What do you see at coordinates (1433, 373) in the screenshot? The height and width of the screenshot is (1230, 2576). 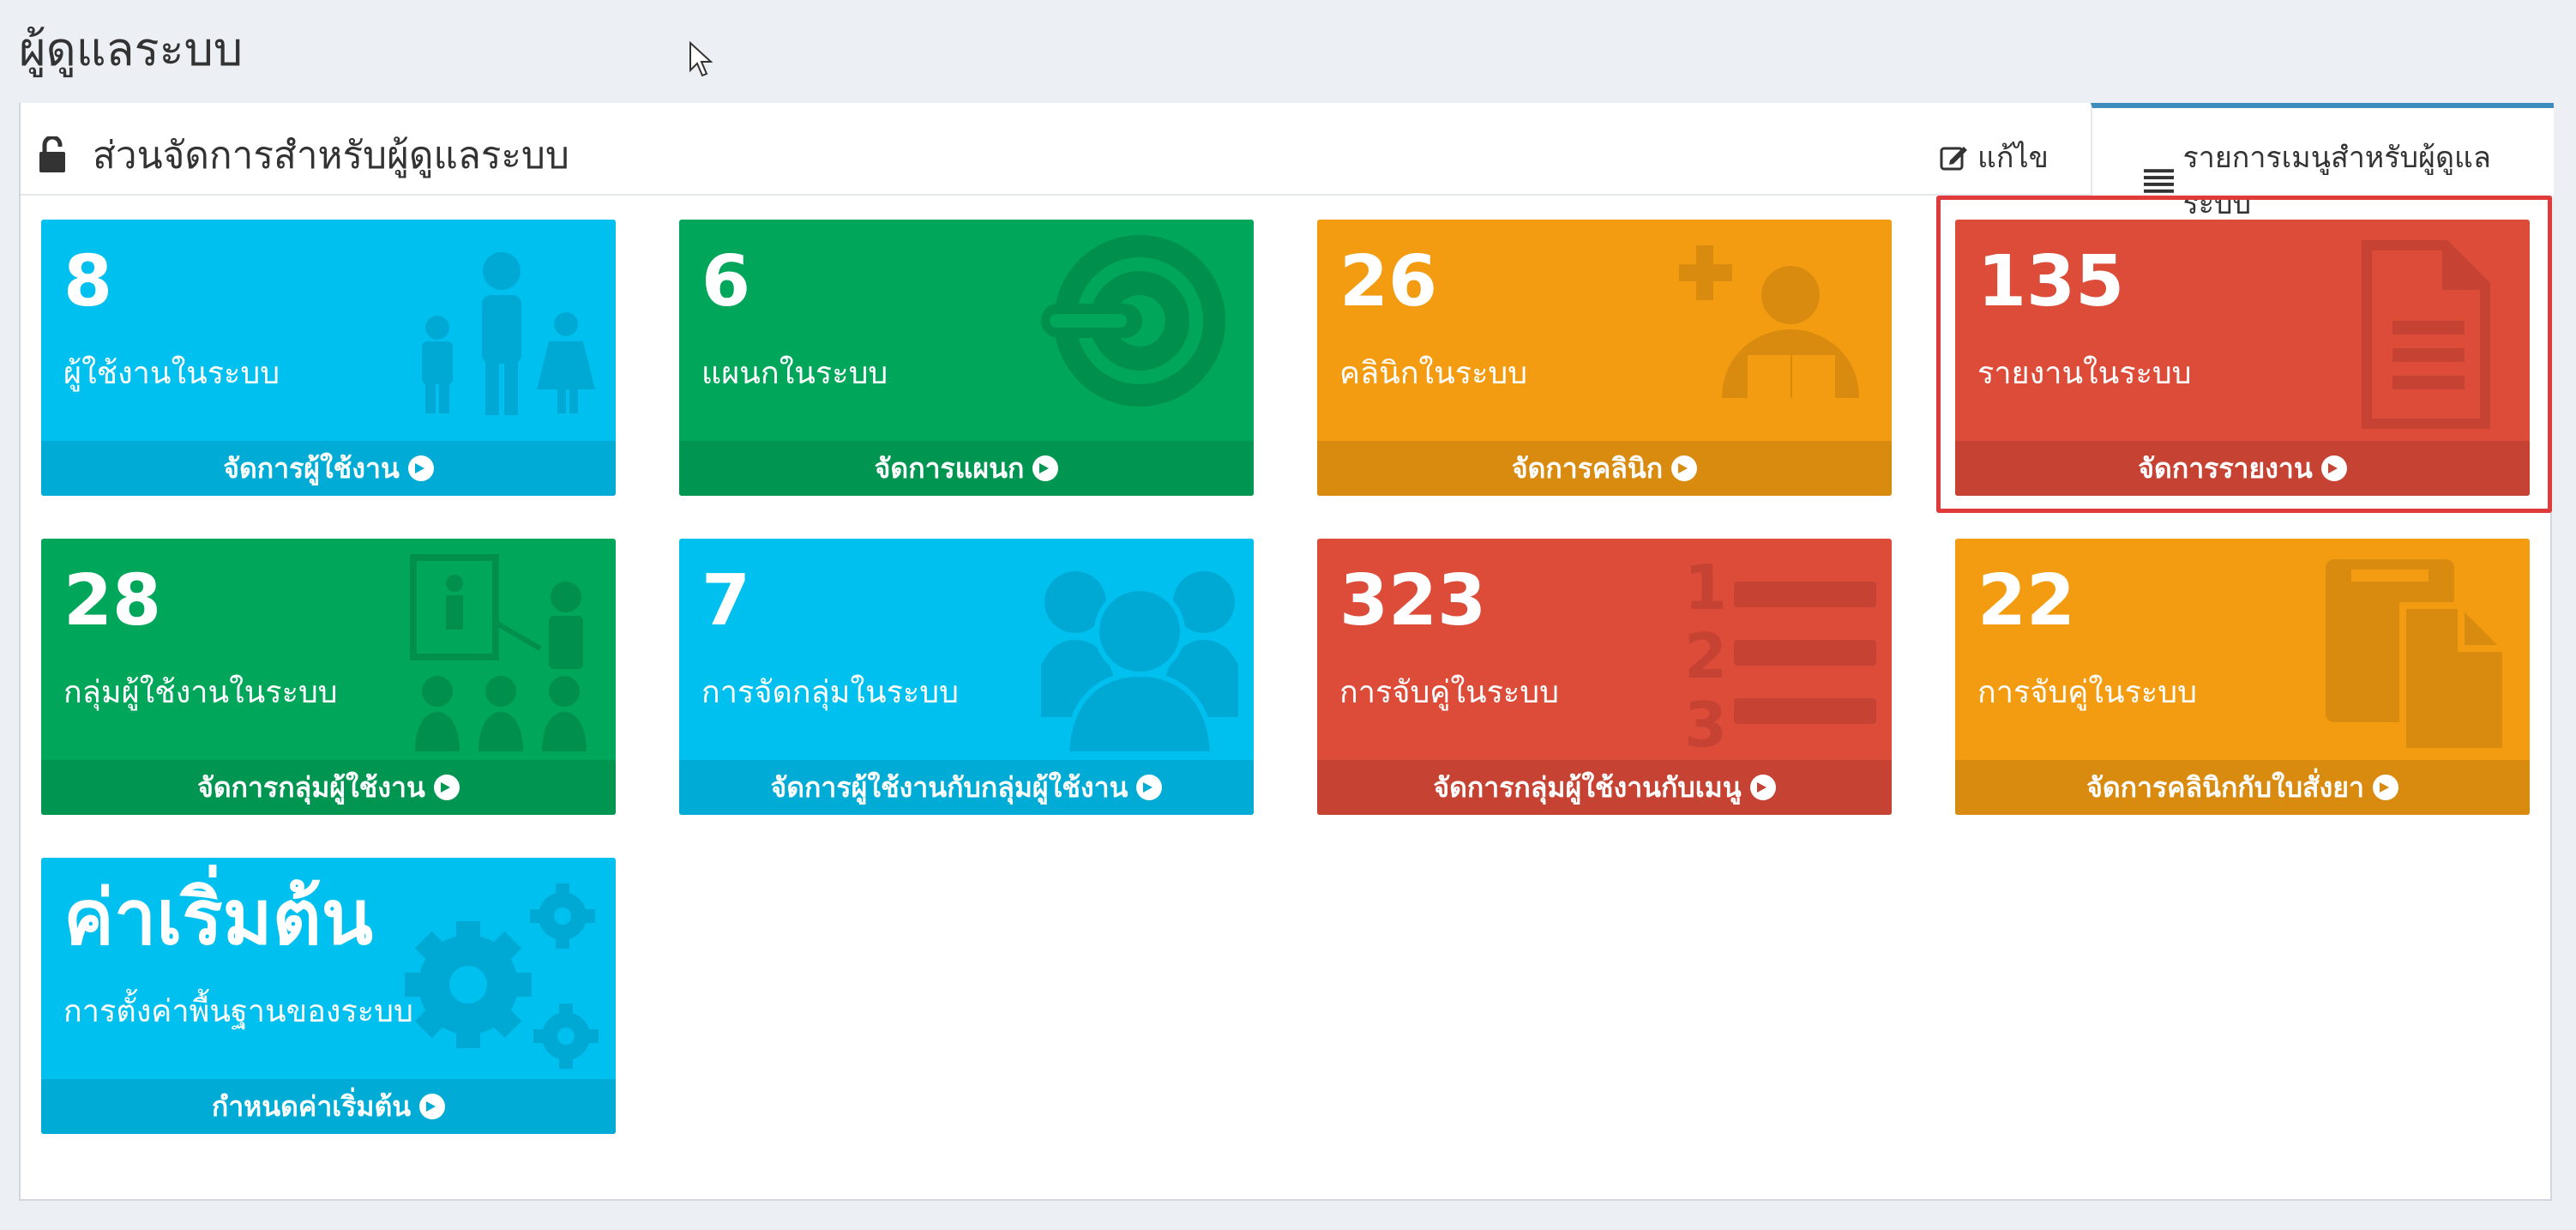 I see `box-label: คลินิกในระบบ` at bounding box center [1433, 373].